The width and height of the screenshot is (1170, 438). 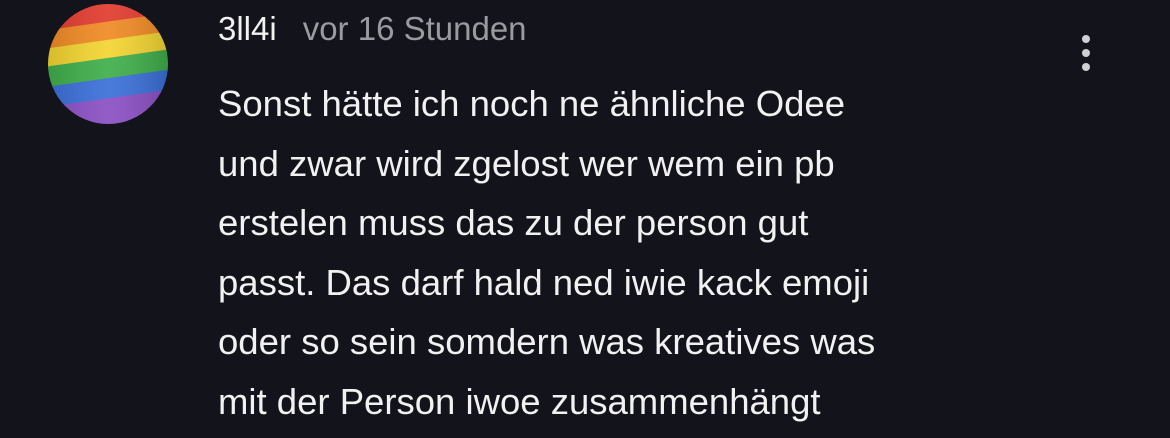 I want to click on avatar, so click(x=108, y=64).